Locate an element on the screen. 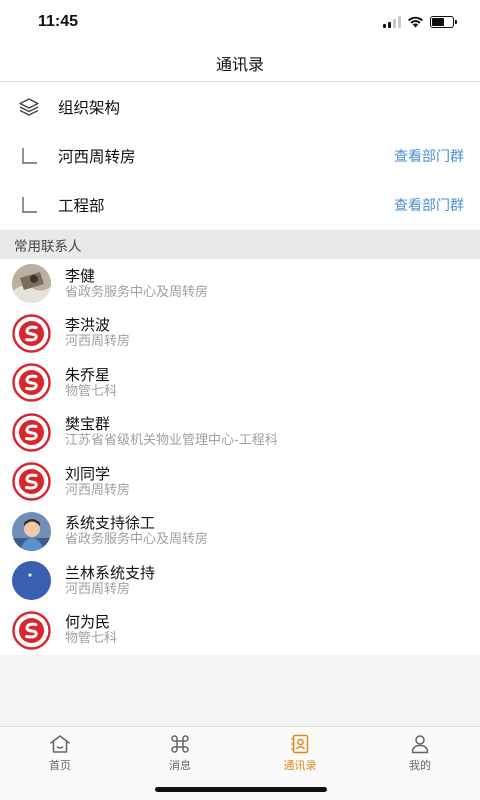 The image size is (480, 800). org-item-hexi-housing: 河西周转房 查看部门群 is located at coordinates (240, 155).